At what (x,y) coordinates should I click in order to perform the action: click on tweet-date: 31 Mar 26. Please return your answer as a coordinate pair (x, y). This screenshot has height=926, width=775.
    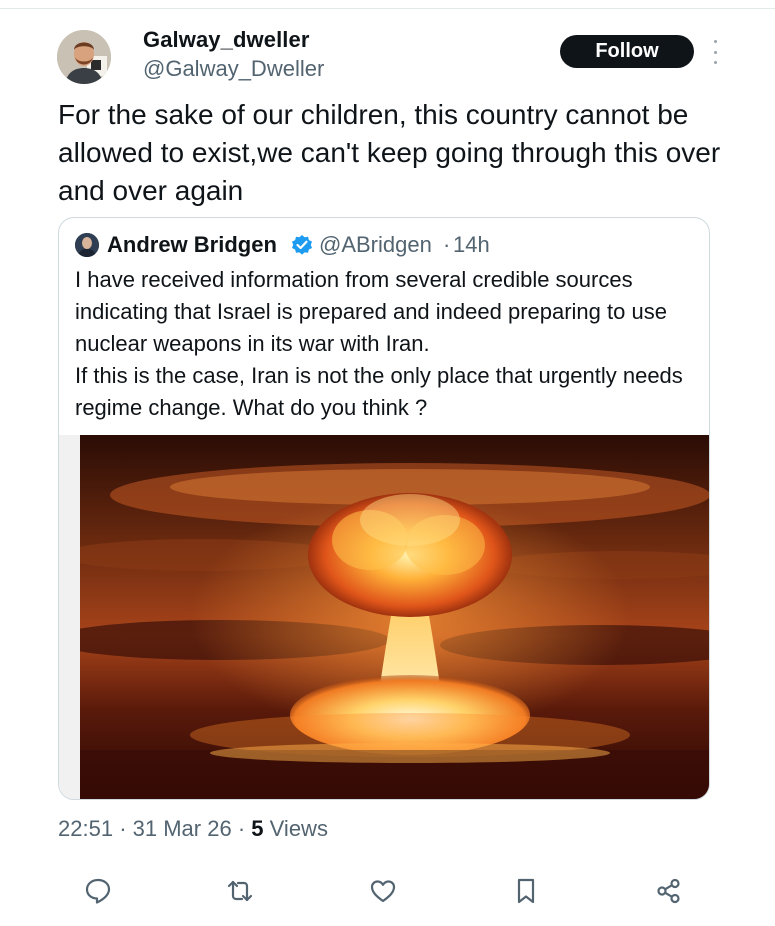
    Looking at the image, I should click on (182, 828).